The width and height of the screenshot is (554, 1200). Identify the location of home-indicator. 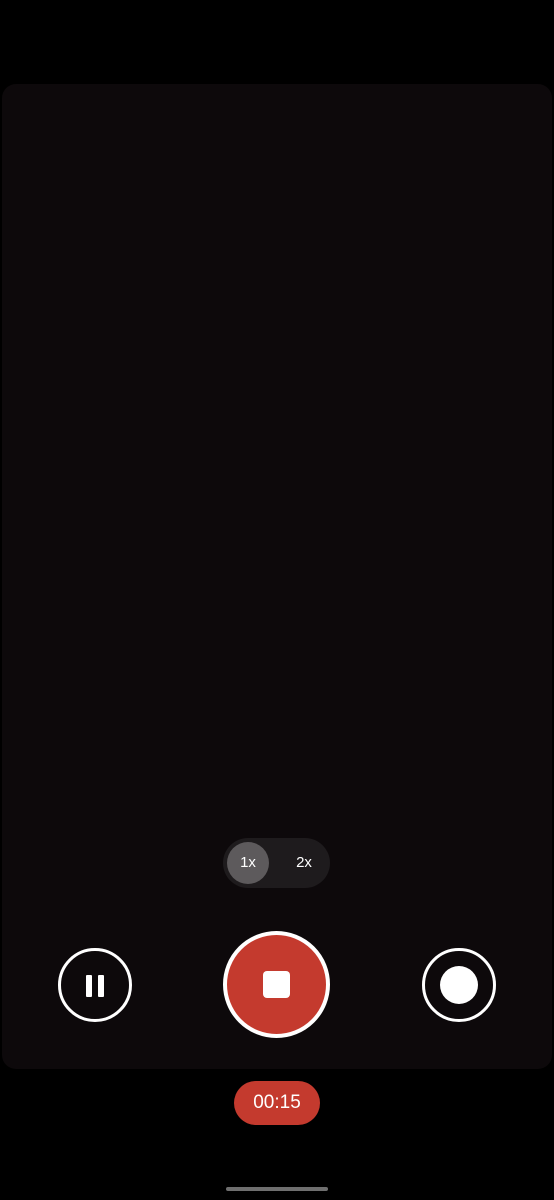
(277, 1189).